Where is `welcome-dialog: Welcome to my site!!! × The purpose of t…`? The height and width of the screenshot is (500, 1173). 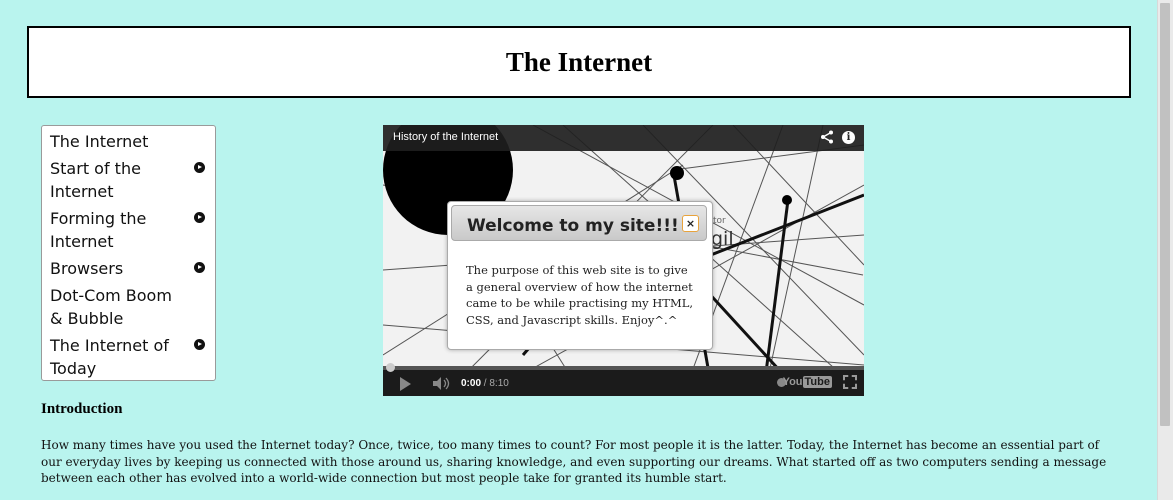 welcome-dialog: Welcome to my site!!! × The purpose of t… is located at coordinates (580, 275).